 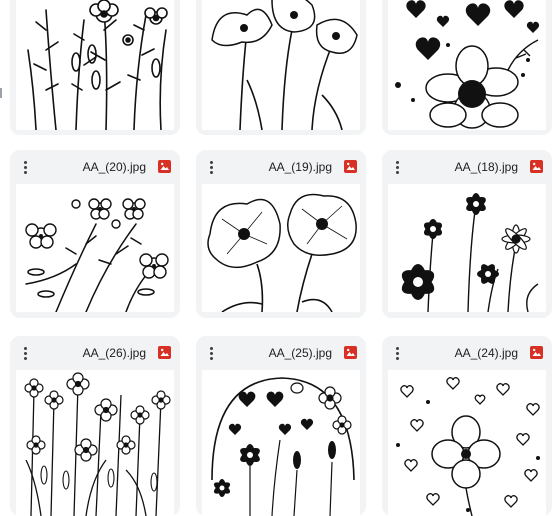 I want to click on file-name: AA_(18).jpg, so click(x=486, y=167).